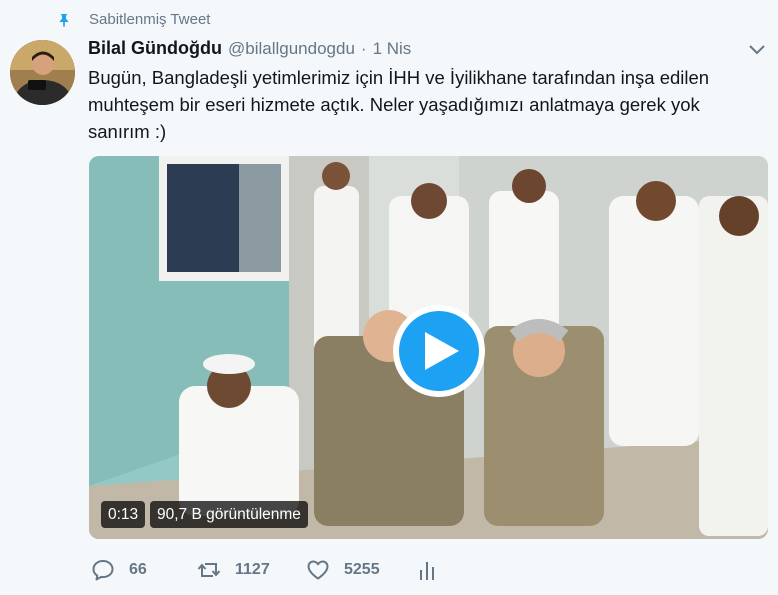 This screenshot has height=595, width=778. I want to click on play-button, so click(439, 351).